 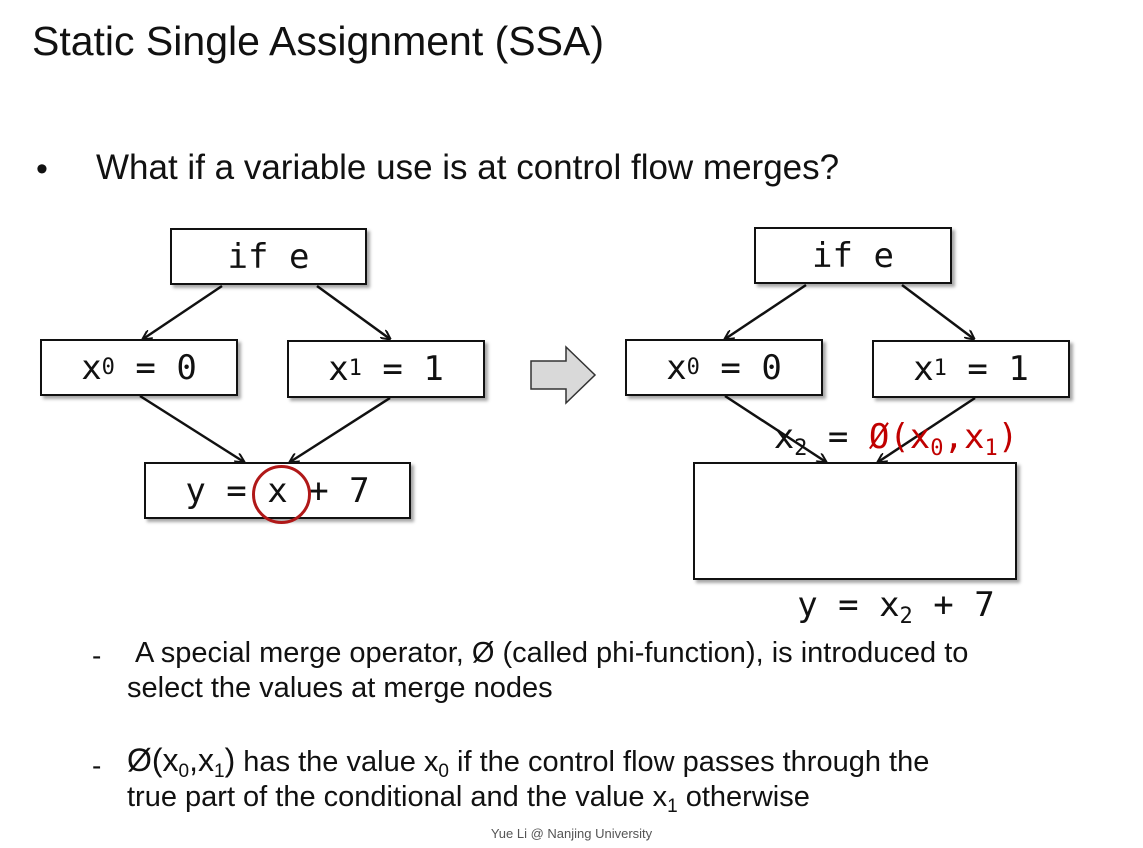 I want to click on edge-left-x1-to-merge, so click(x=340, y=429).